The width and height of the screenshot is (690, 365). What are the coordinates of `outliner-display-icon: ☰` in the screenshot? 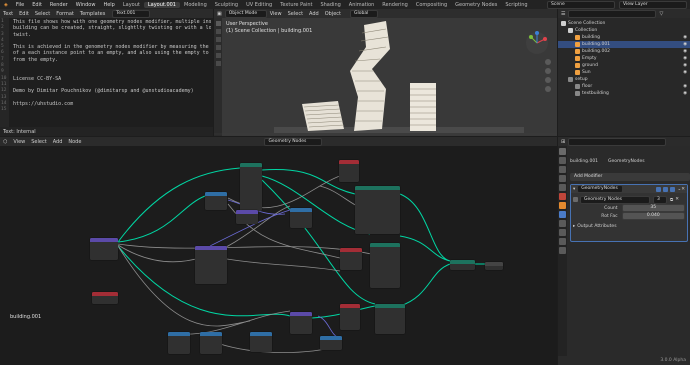 It's located at (563, 14).